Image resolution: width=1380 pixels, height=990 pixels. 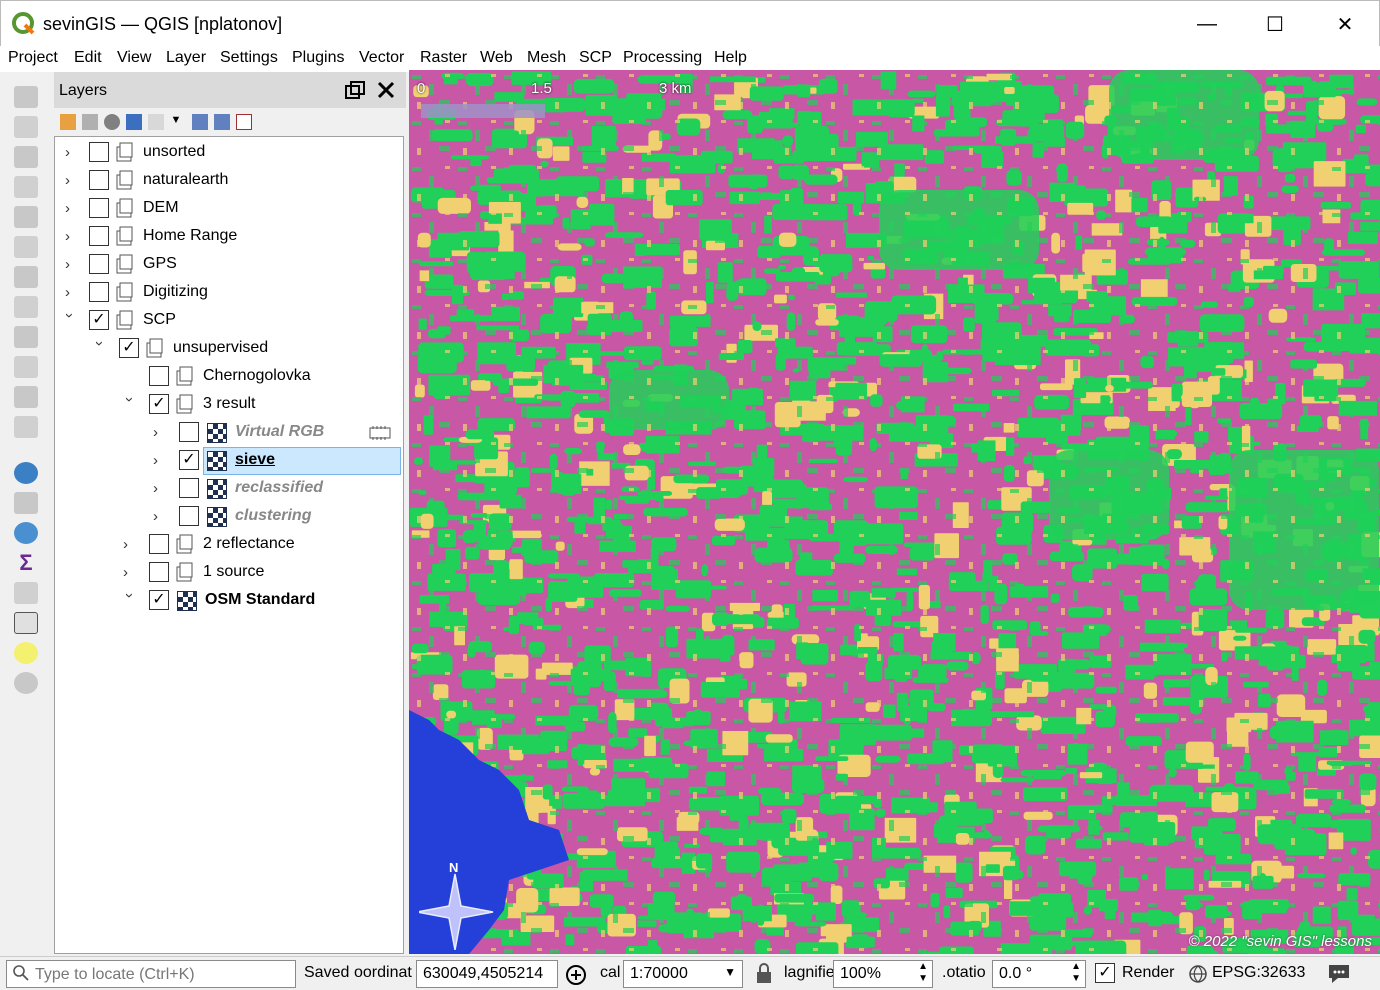 I want to click on close-button: ✕, so click(x=1345, y=24).